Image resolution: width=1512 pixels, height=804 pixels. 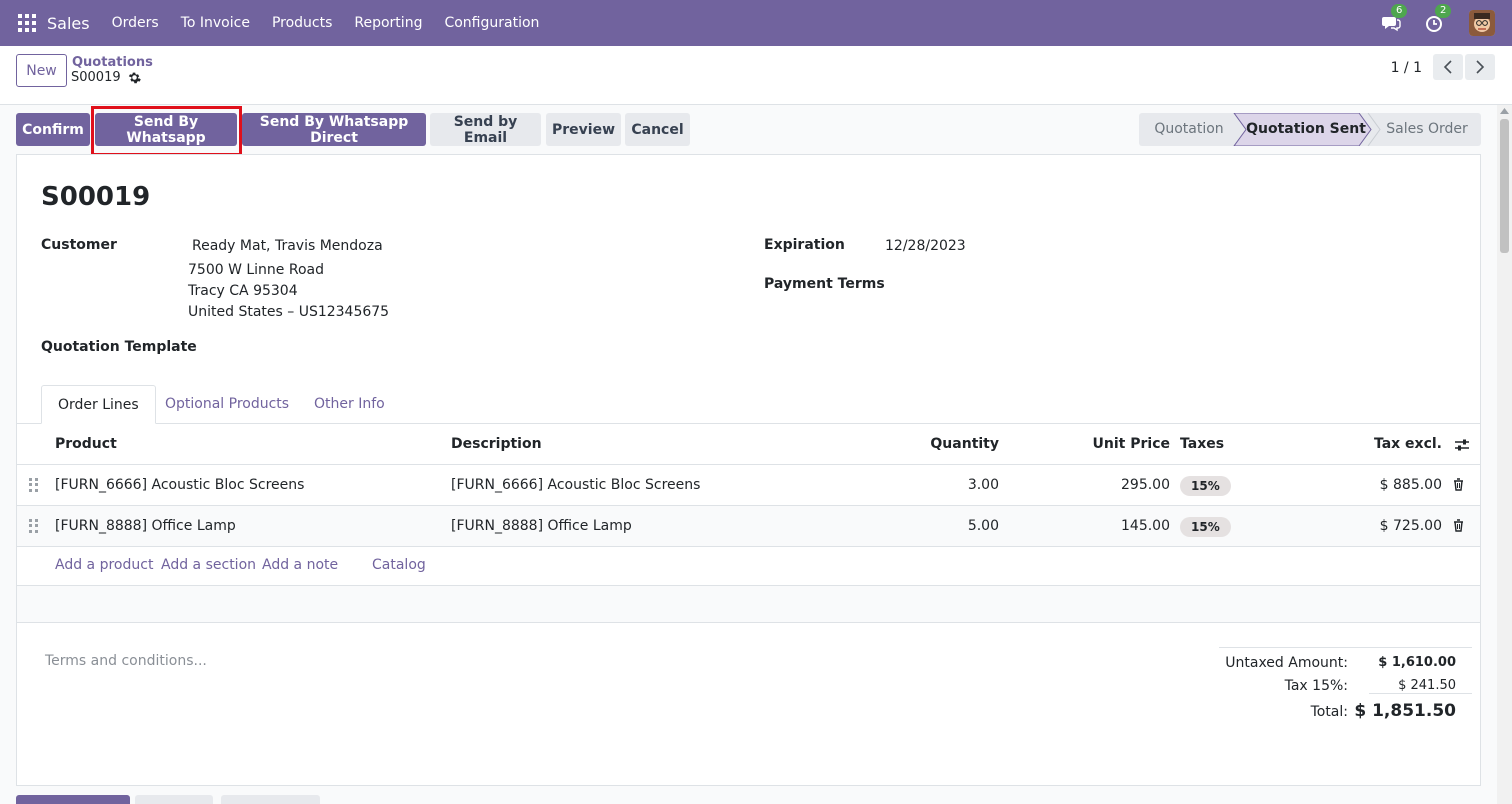 I want to click on menu-to-invoice: To Invoice, so click(x=215, y=23).